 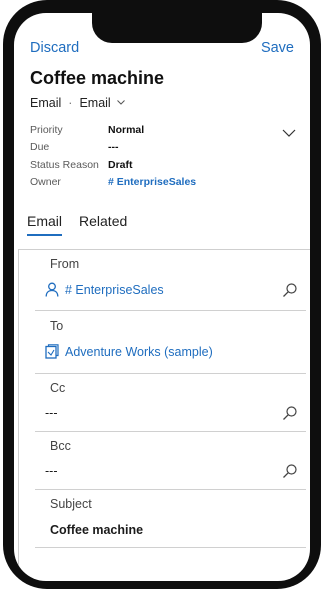 What do you see at coordinates (120, 164) in the screenshot?
I see `status-value: Draft` at bounding box center [120, 164].